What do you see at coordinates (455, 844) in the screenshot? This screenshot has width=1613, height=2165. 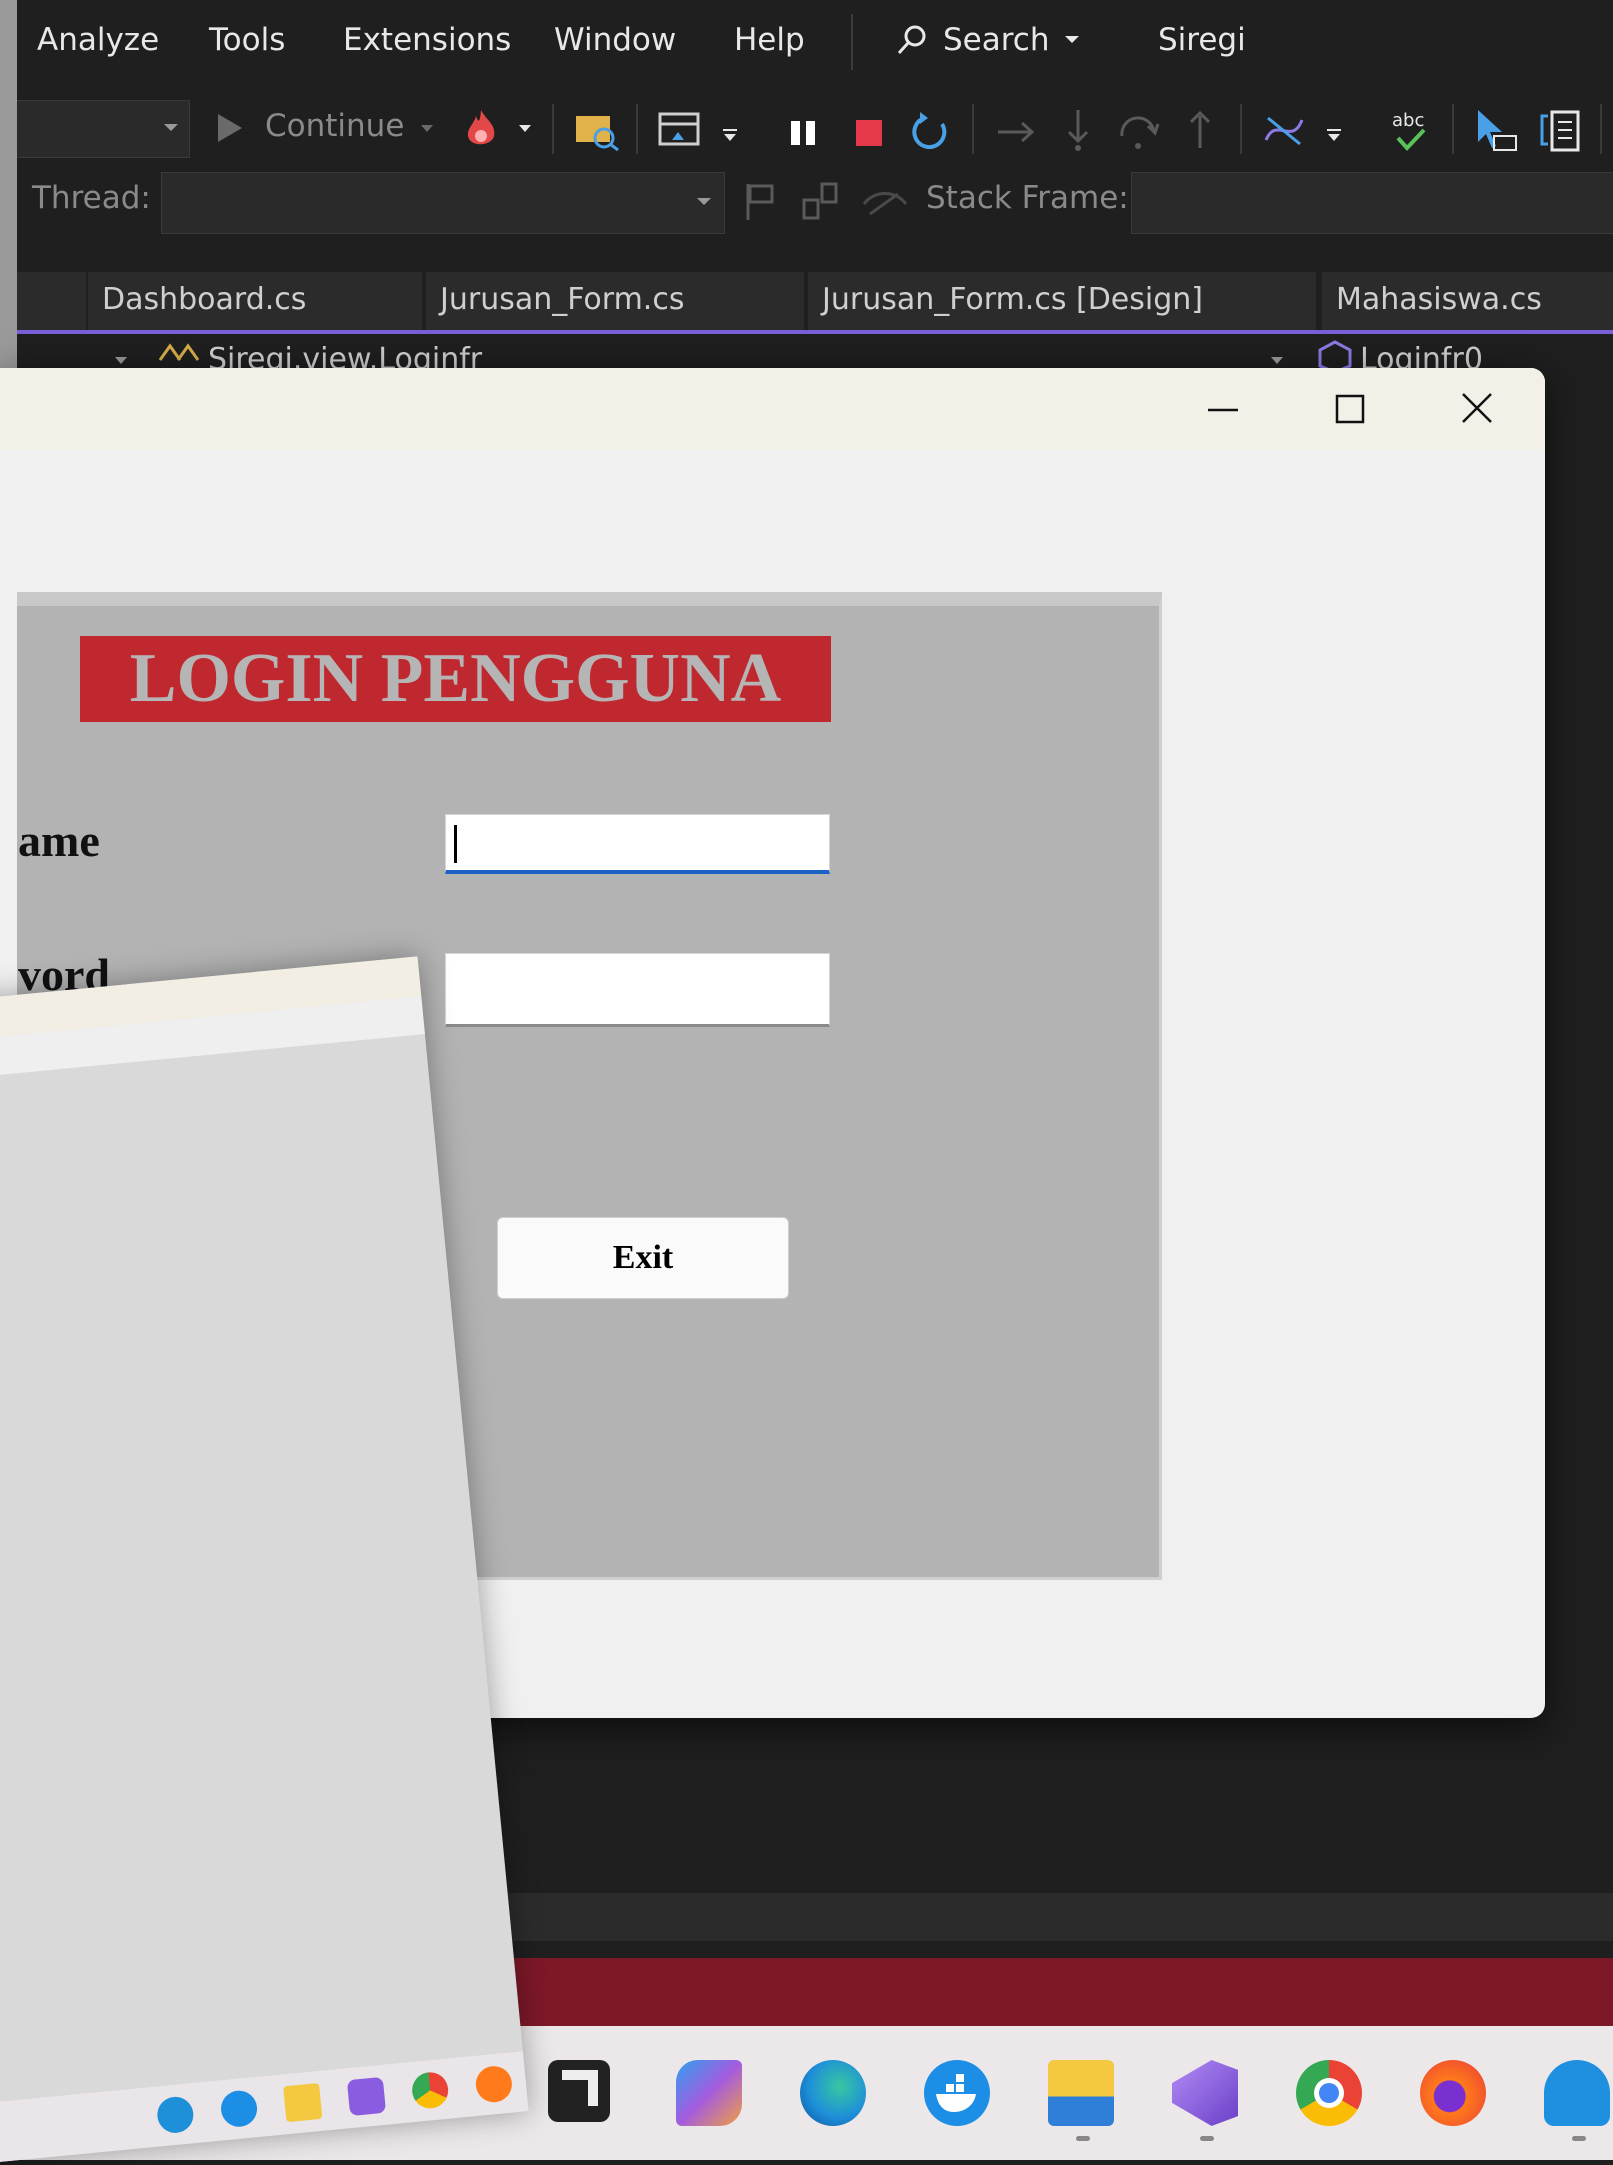 I see `text-caret` at bounding box center [455, 844].